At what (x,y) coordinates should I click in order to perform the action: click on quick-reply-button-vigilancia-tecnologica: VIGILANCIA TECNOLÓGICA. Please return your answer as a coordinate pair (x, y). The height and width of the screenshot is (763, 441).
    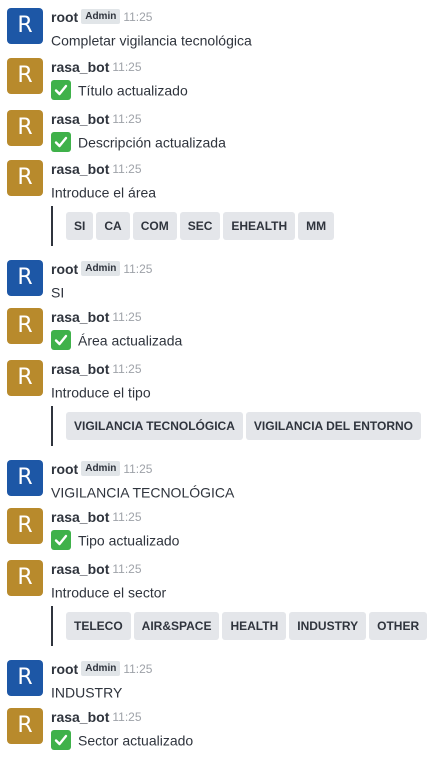
    Looking at the image, I should click on (154, 426).